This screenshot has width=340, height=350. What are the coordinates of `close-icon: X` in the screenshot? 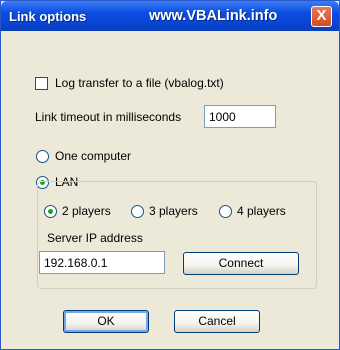 It's located at (321, 15).